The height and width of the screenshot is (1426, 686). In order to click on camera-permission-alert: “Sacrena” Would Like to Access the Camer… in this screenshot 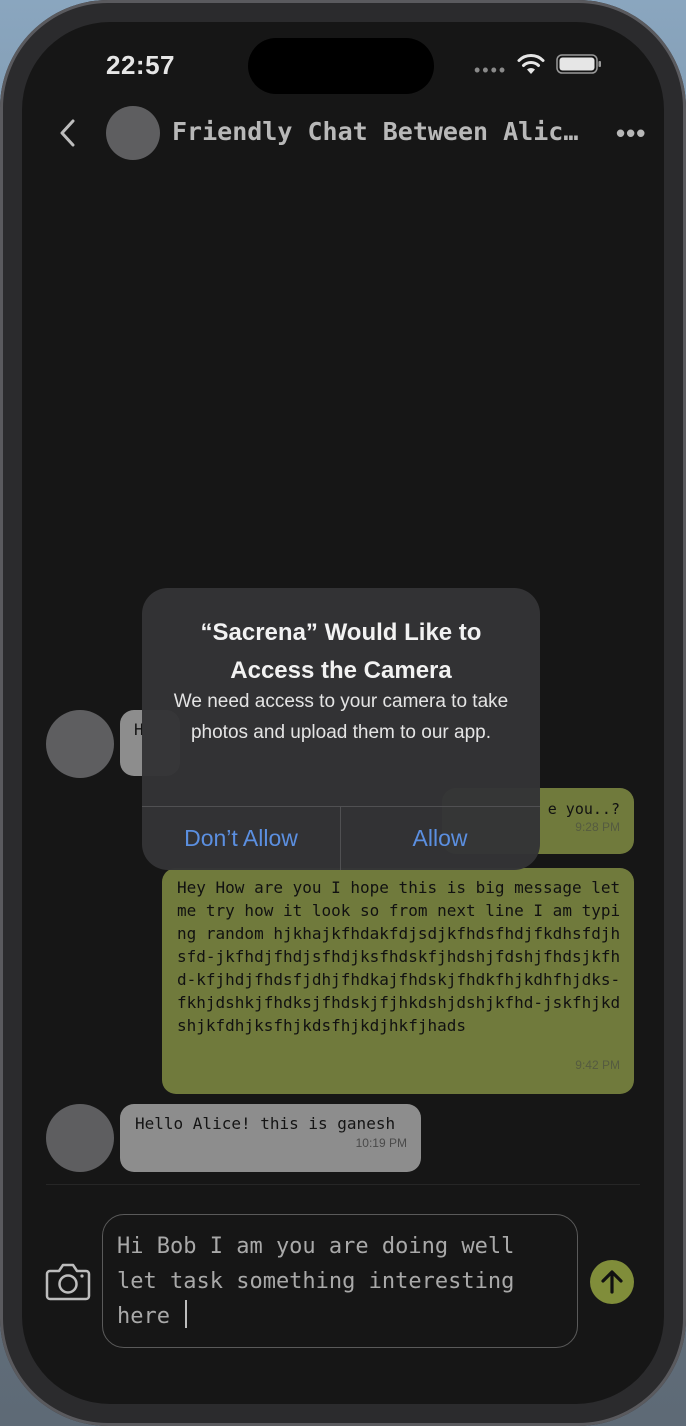, I will do `click(341, 729)`.